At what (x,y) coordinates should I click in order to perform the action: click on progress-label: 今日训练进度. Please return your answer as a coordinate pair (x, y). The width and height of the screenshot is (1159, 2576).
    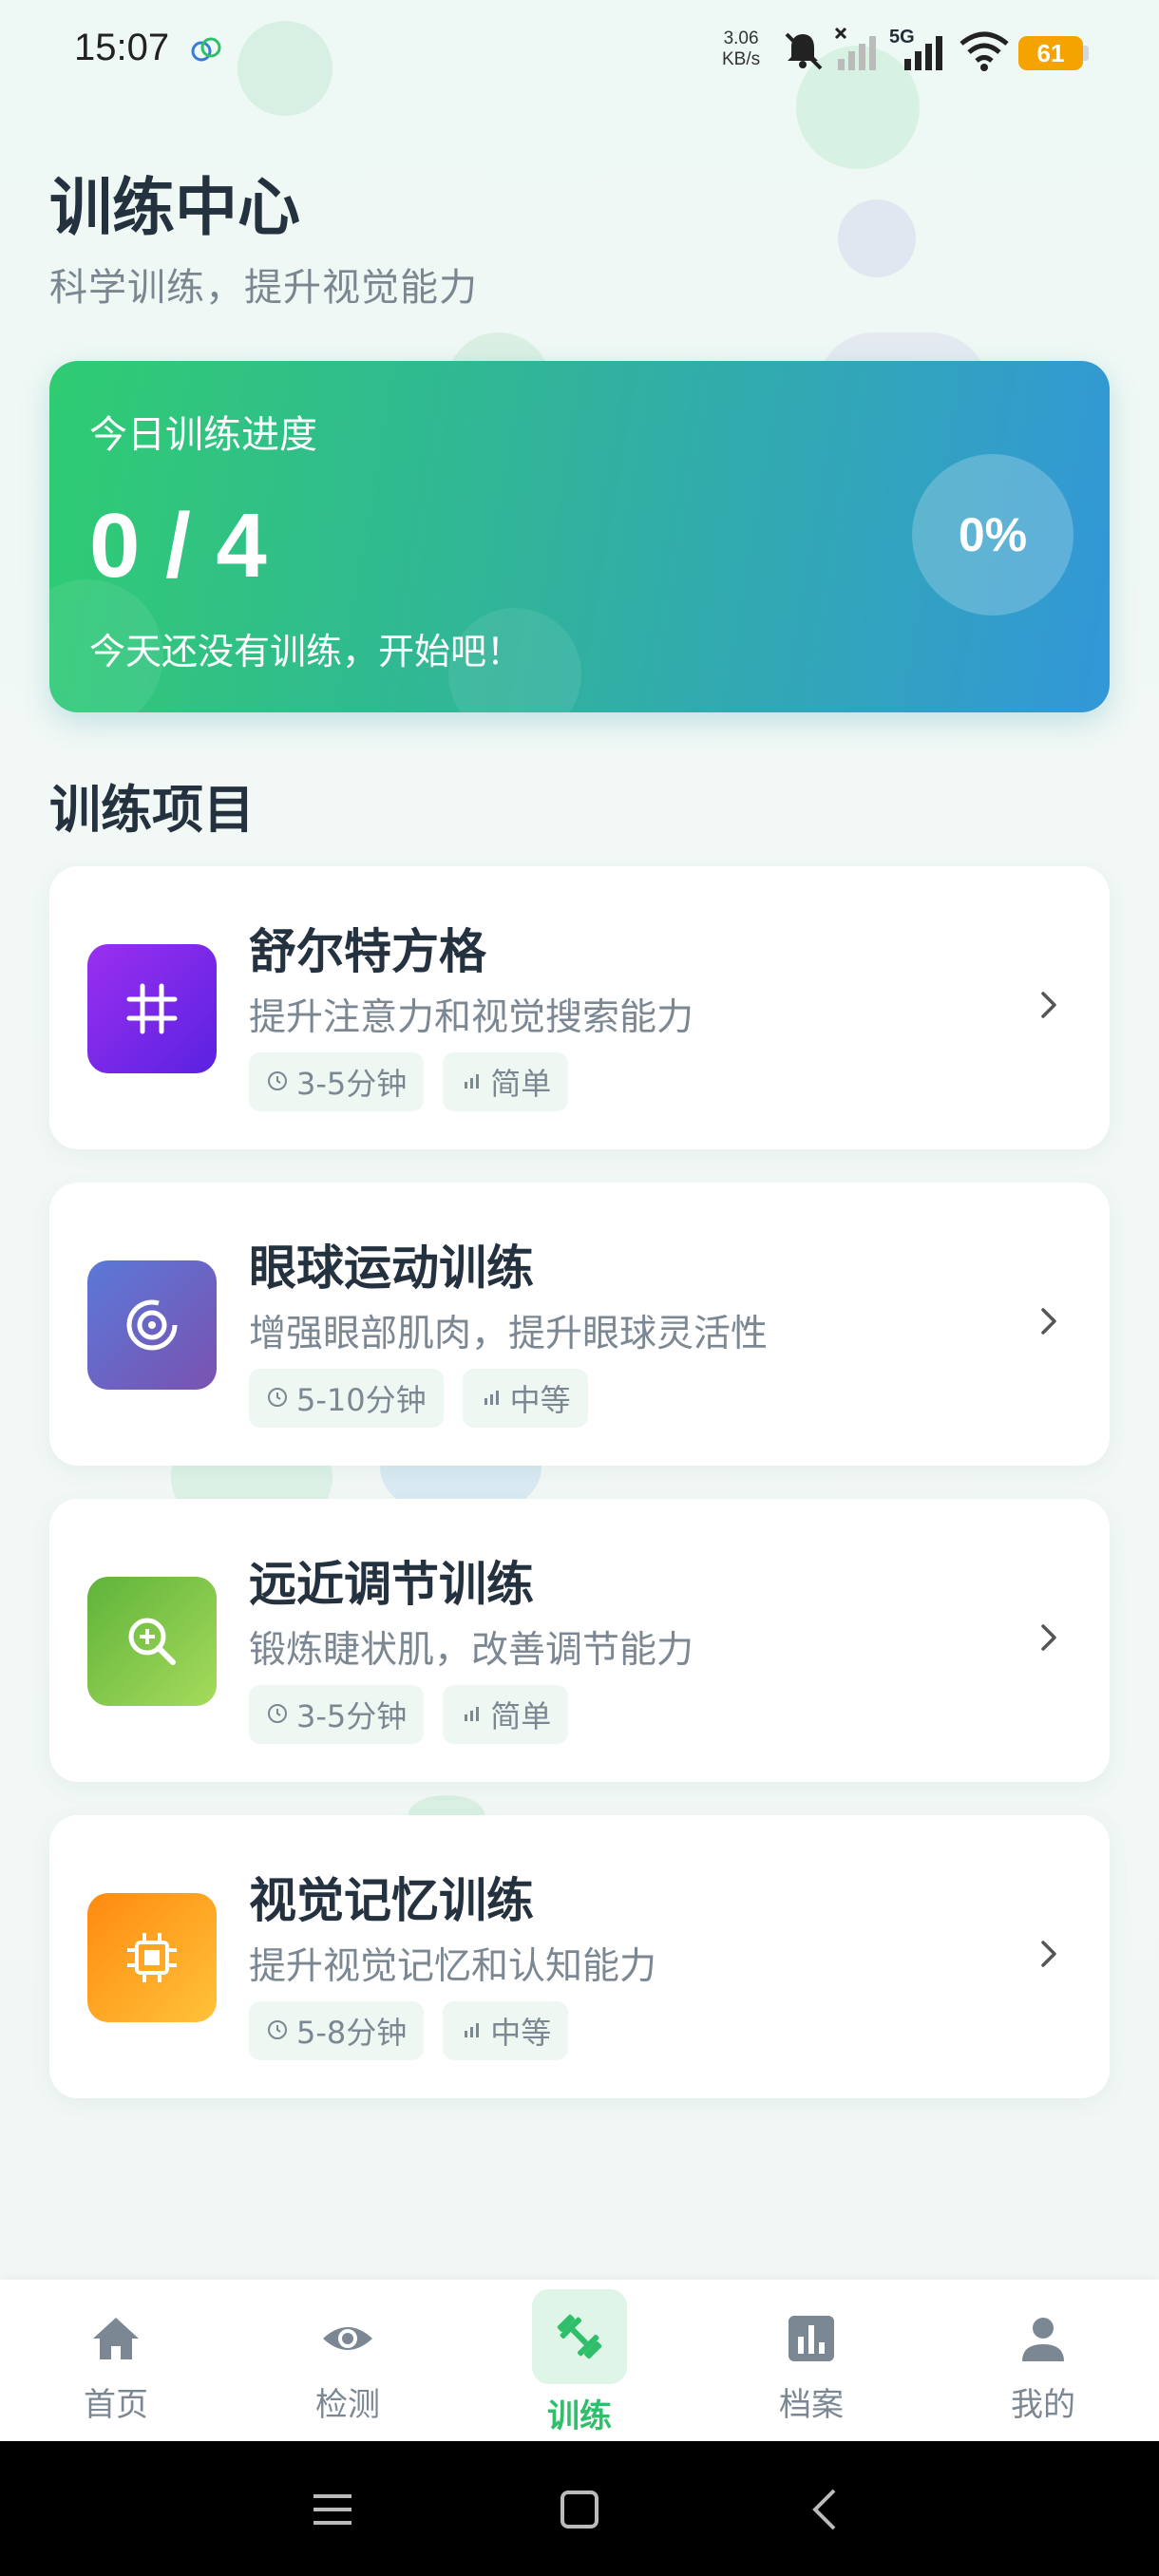
    Looking at the image, I should click on (203, 435).